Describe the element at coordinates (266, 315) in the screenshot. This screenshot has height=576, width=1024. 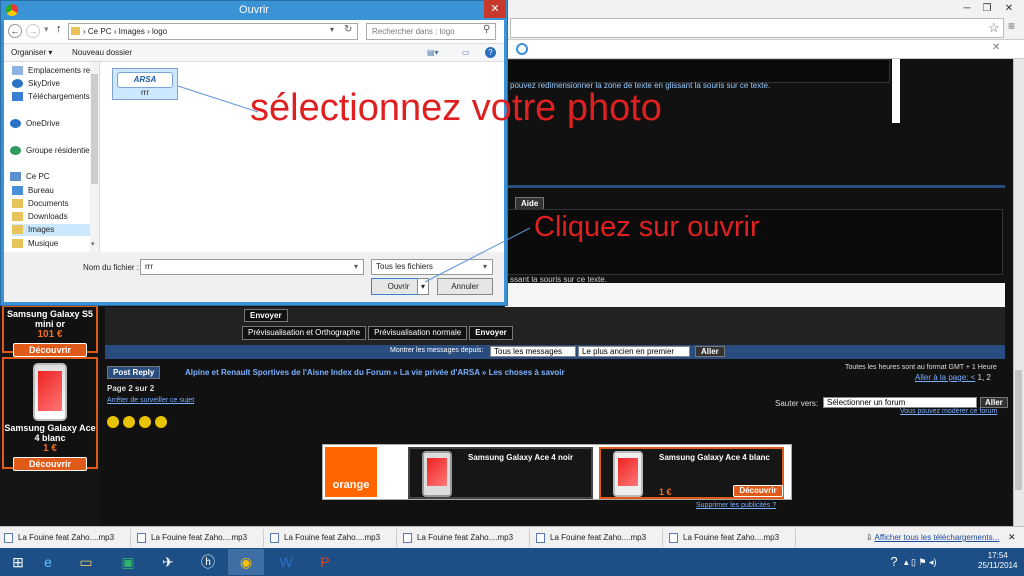
I see `send-button: Envoyer` at that location.